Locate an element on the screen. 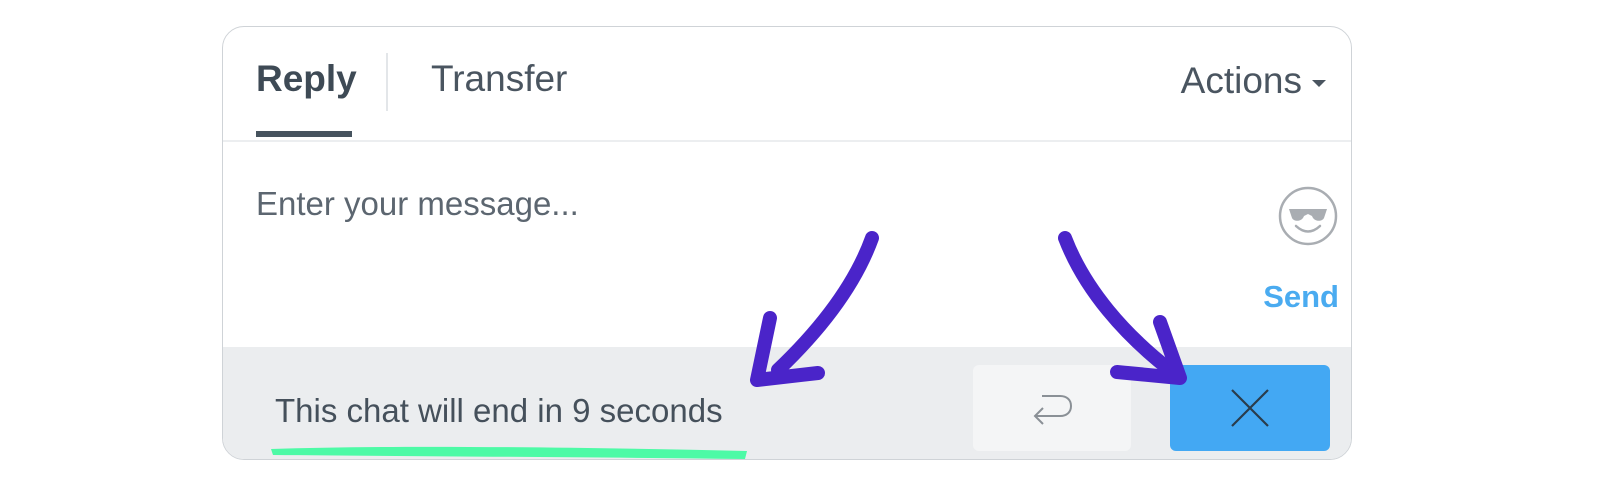 The image size is (1600, 504). close-x-icon is located at coordinates (1250, 408).